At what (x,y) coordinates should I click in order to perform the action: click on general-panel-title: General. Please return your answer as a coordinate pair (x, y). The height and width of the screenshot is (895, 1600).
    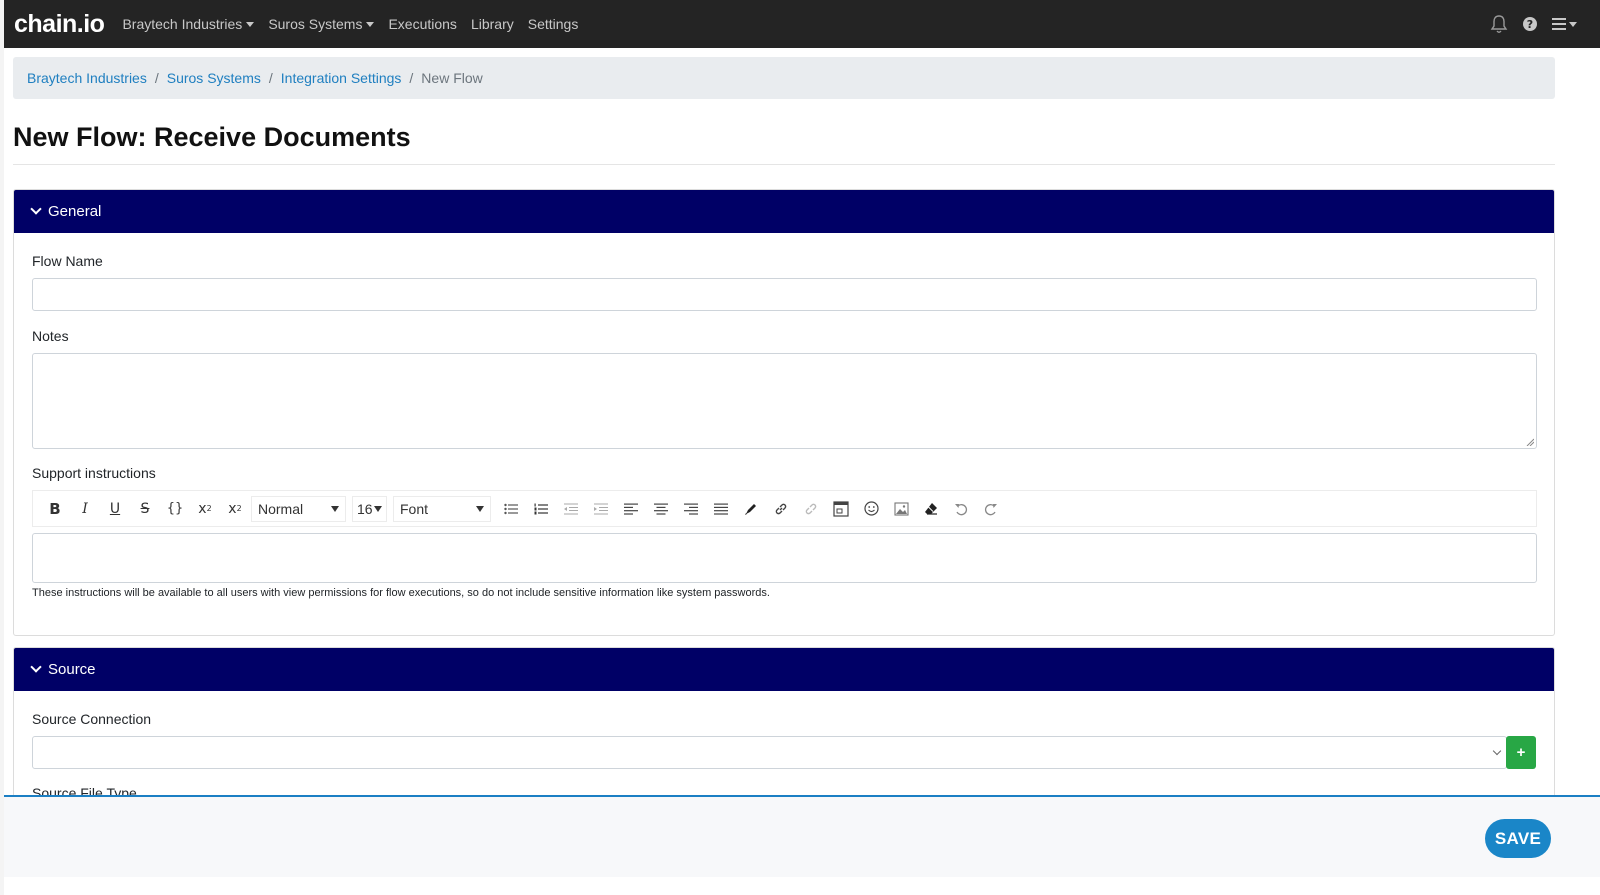
    Looking at the image, I should click on (75, 211).